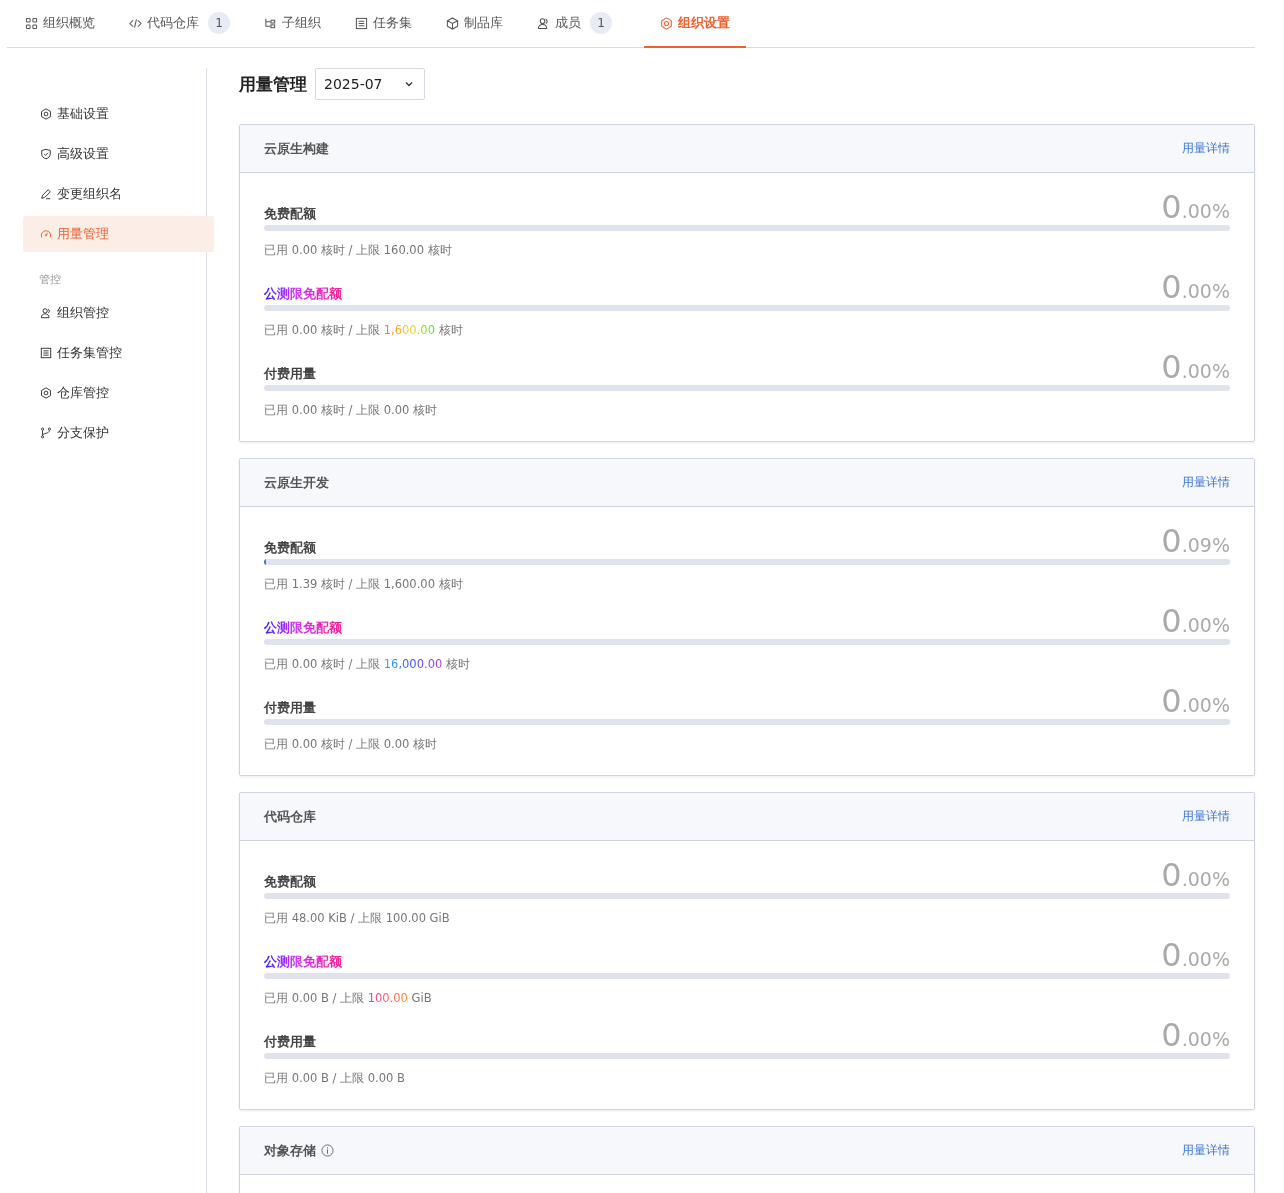 This screenshot has width=1284, height=1193. What do you see at coordinates (270, 23) in the screenshot?
I see `hierarchy-icon` at bounding box center [270, 23].